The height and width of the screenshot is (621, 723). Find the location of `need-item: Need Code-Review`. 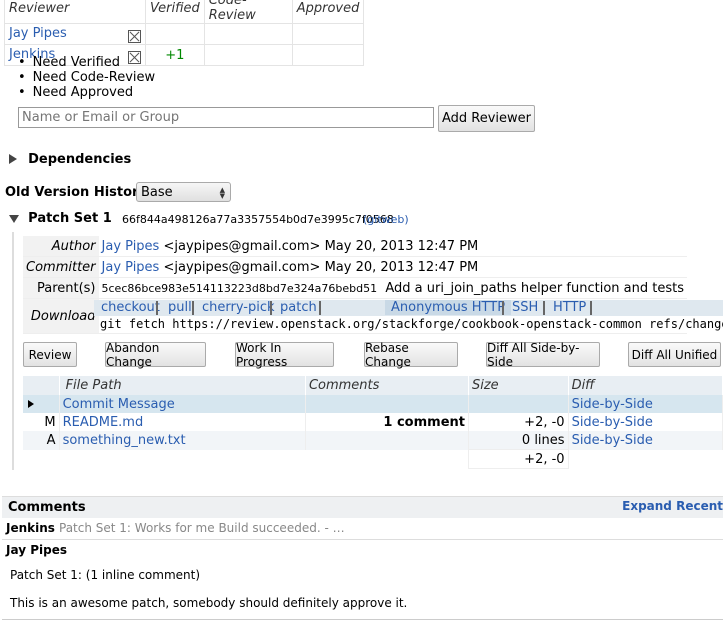

need-item: Need Code-Review is located at coordinates (86, 77).